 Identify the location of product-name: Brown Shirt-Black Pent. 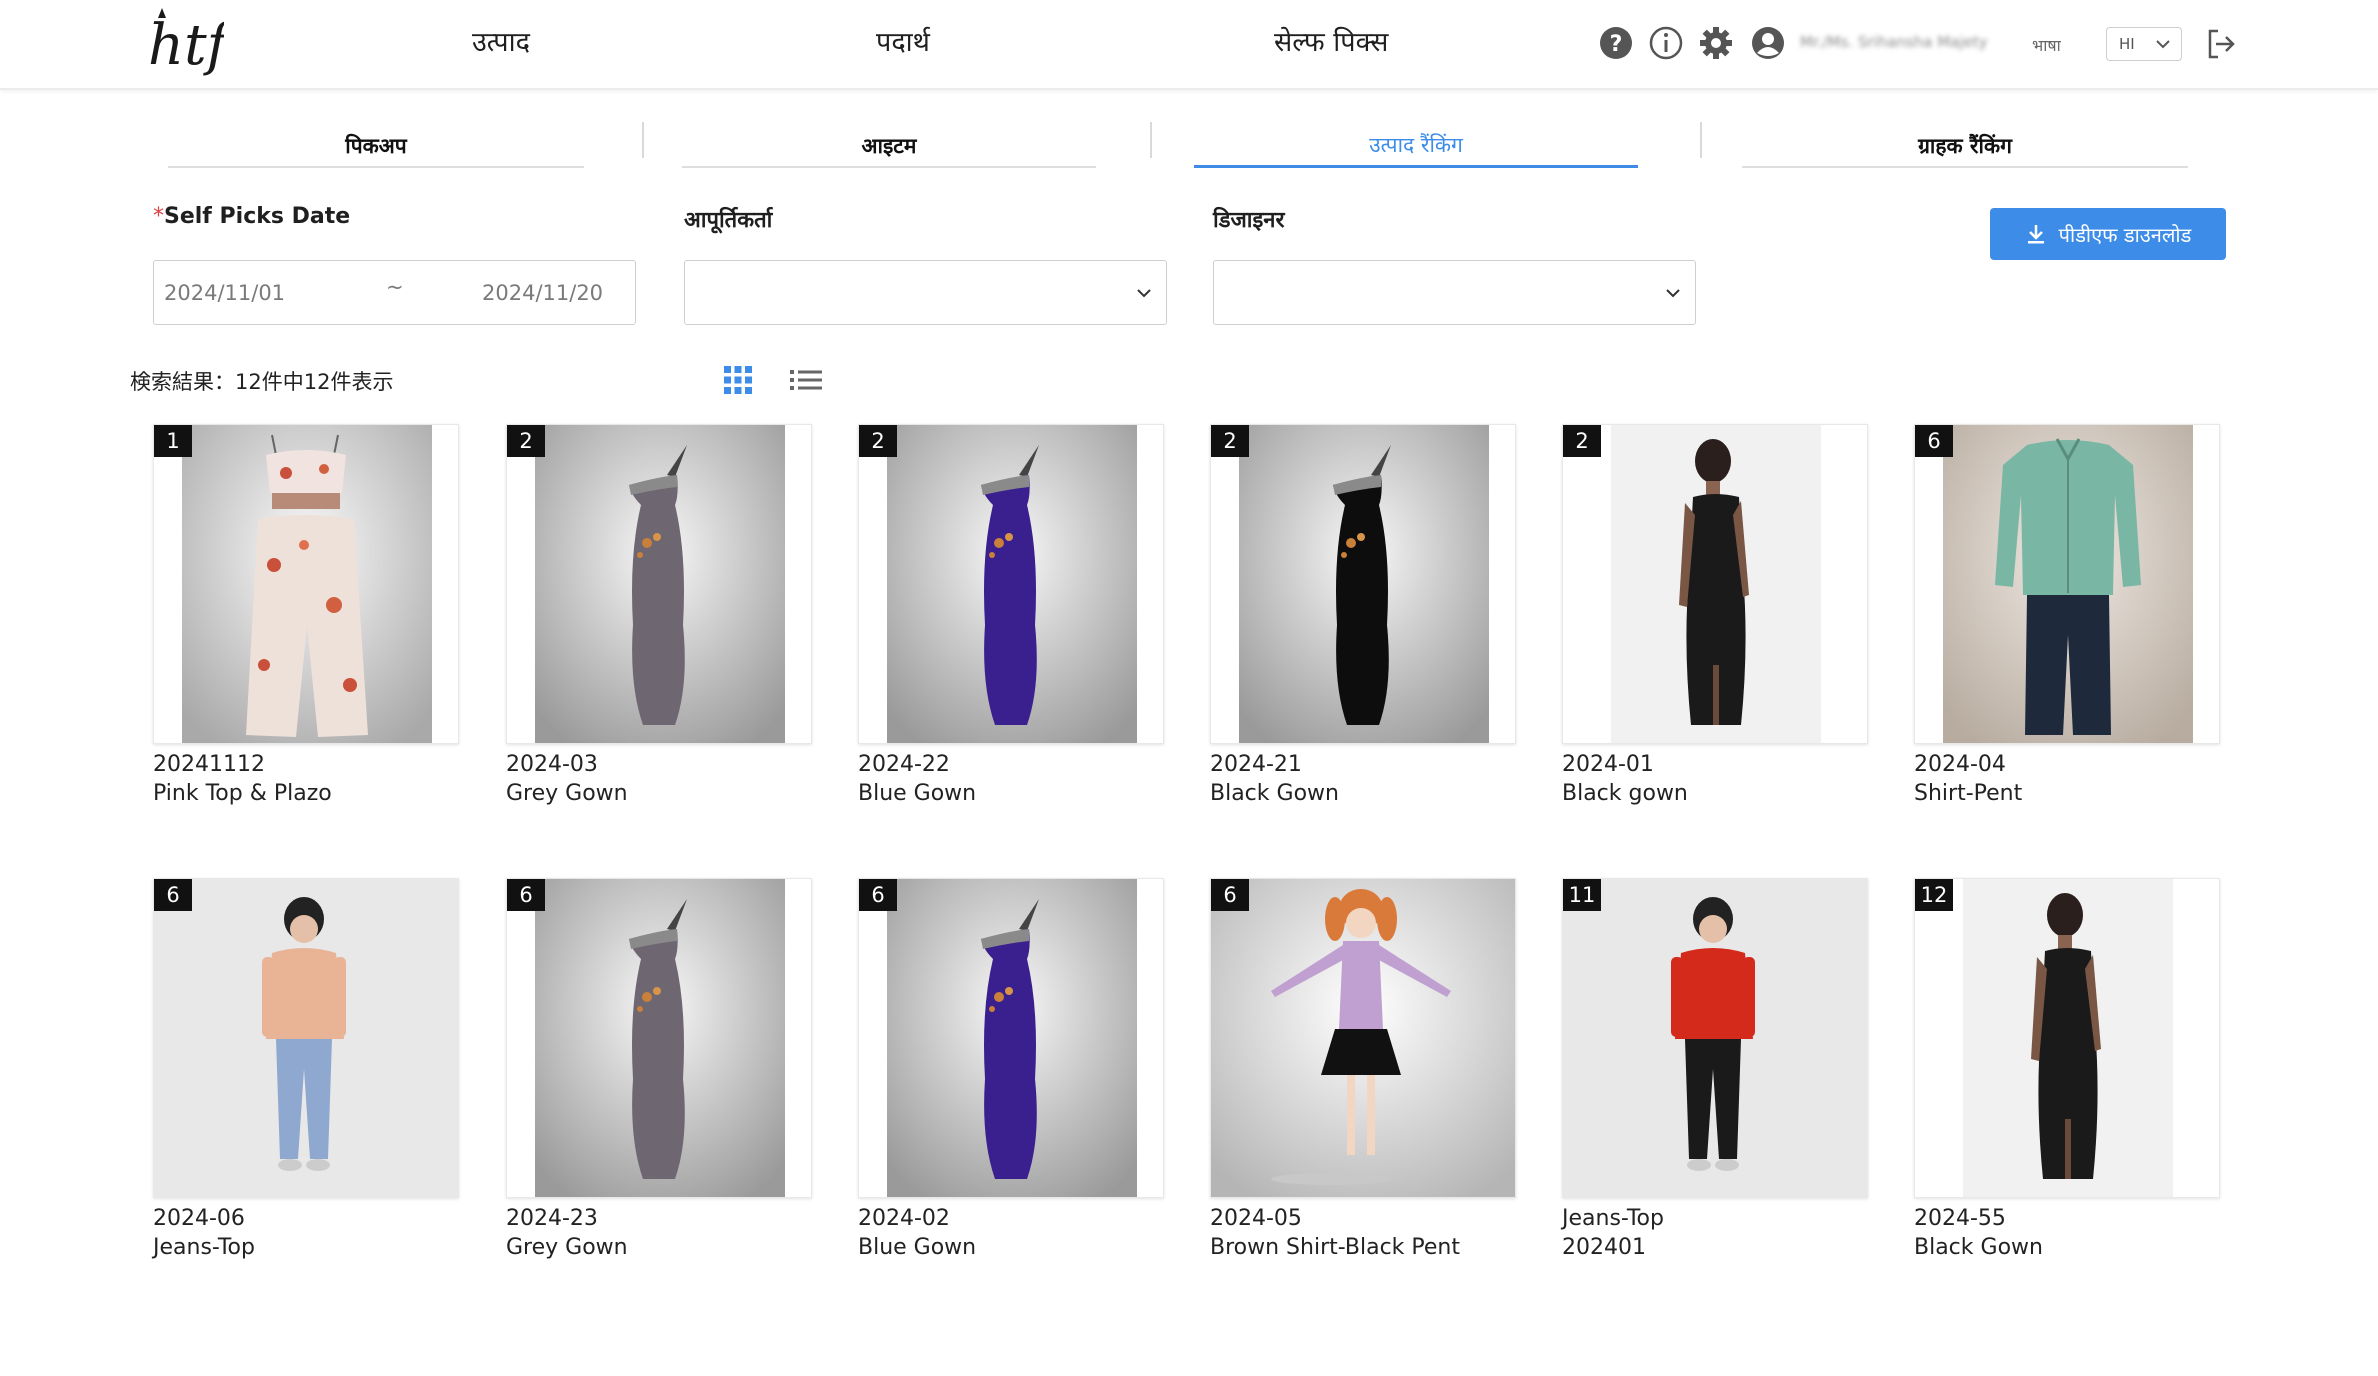
(1335, 1247).